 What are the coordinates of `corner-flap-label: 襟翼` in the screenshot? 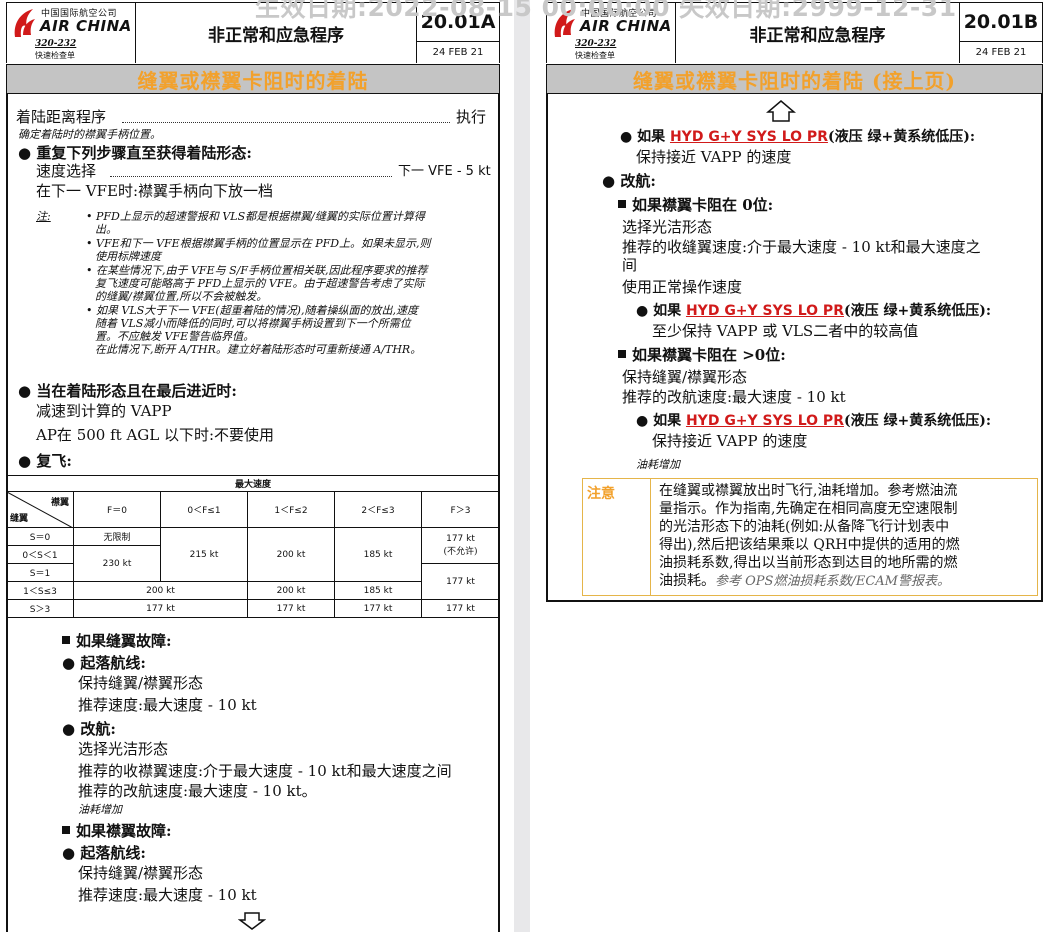 It's located at (59, 503).